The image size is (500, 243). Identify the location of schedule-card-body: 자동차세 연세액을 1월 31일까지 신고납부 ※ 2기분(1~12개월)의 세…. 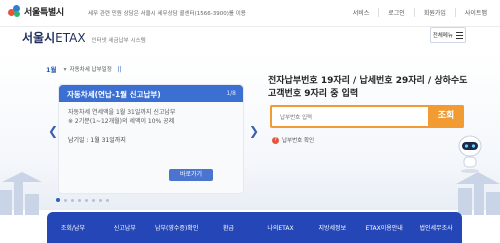
(151, 126).